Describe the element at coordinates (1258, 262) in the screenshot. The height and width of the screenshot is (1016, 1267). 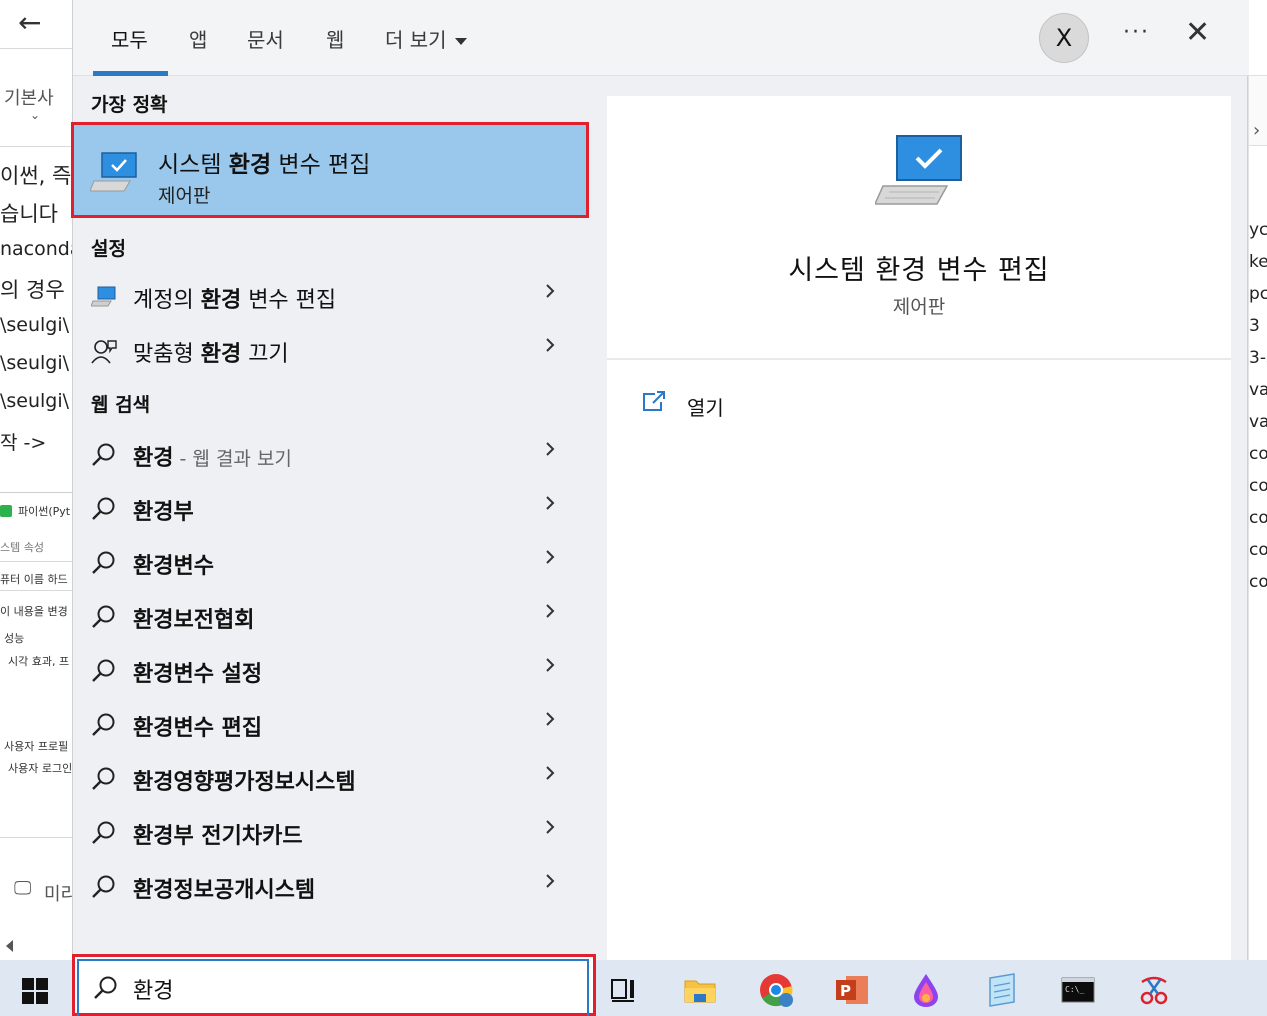
I see `bg-text: ke` at that location.